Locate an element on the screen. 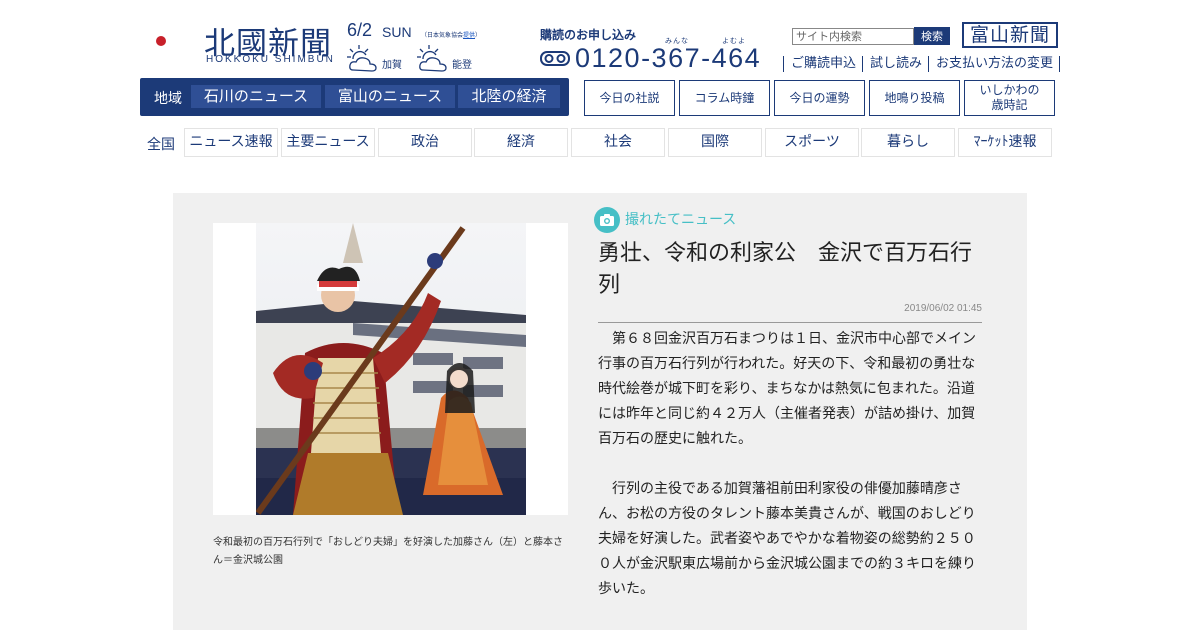 The width and height of the screenshot is (1200, 630). reader-posts-button: 地鳴り投稿 is located at coordinates (914, 98).